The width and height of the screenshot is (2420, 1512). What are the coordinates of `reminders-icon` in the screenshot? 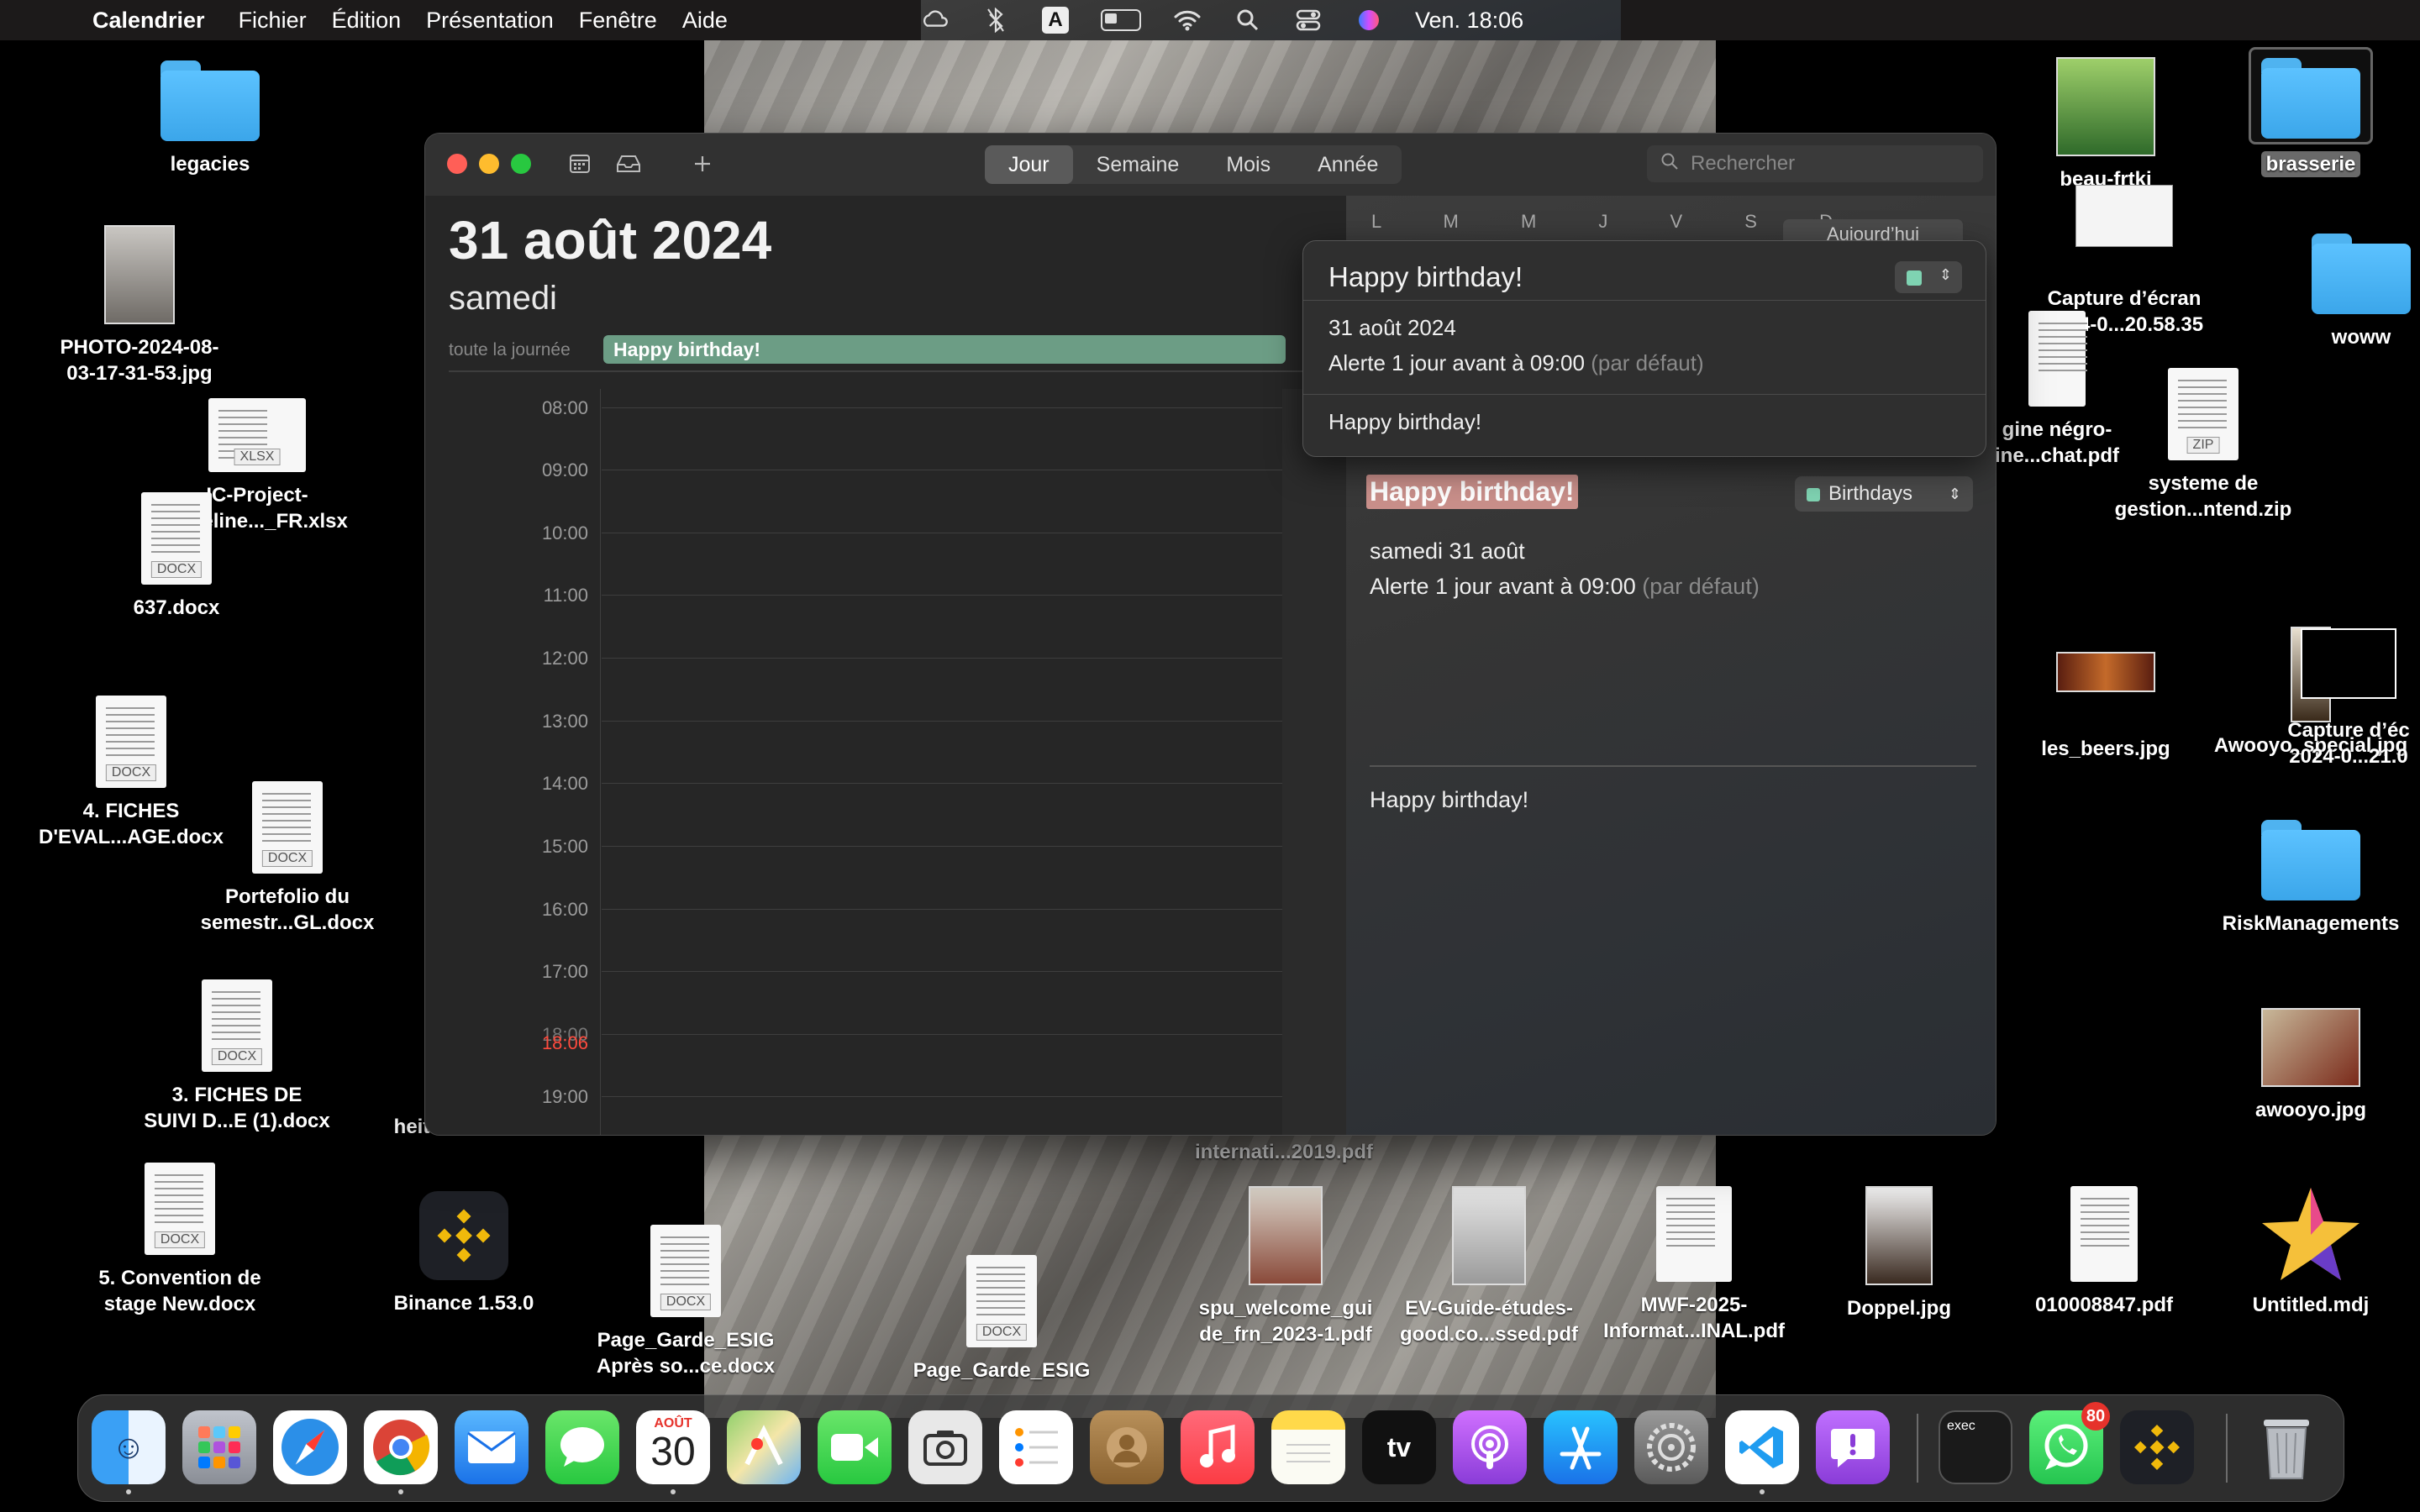 It's located at (1036, 1447).